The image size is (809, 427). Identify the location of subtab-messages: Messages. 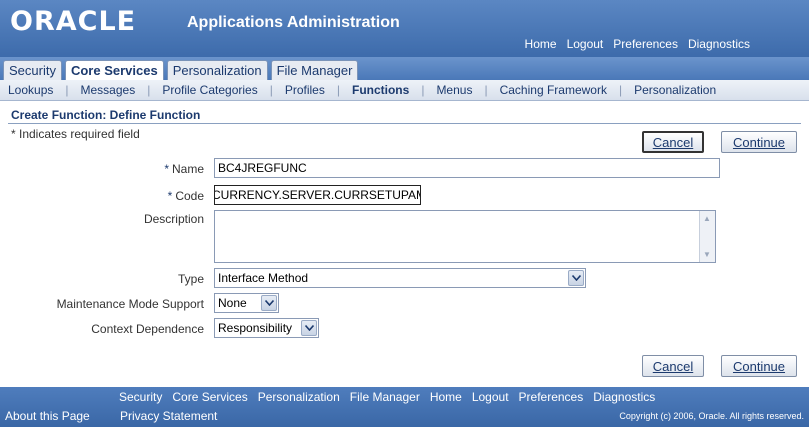
(108, 90).